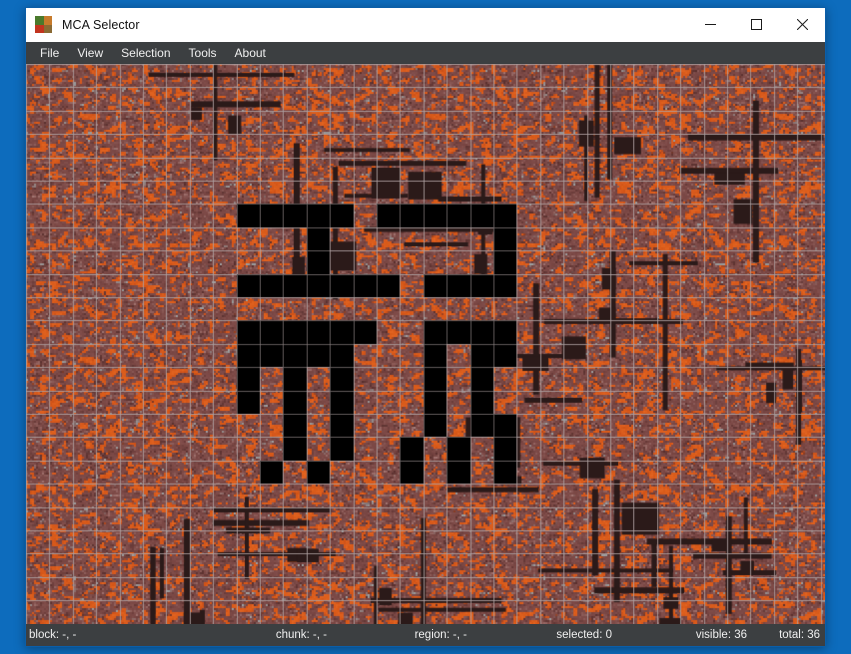 This screenshot has width=851, height=654. I want to click on status-visible: visible: 36, so click(721, 635).